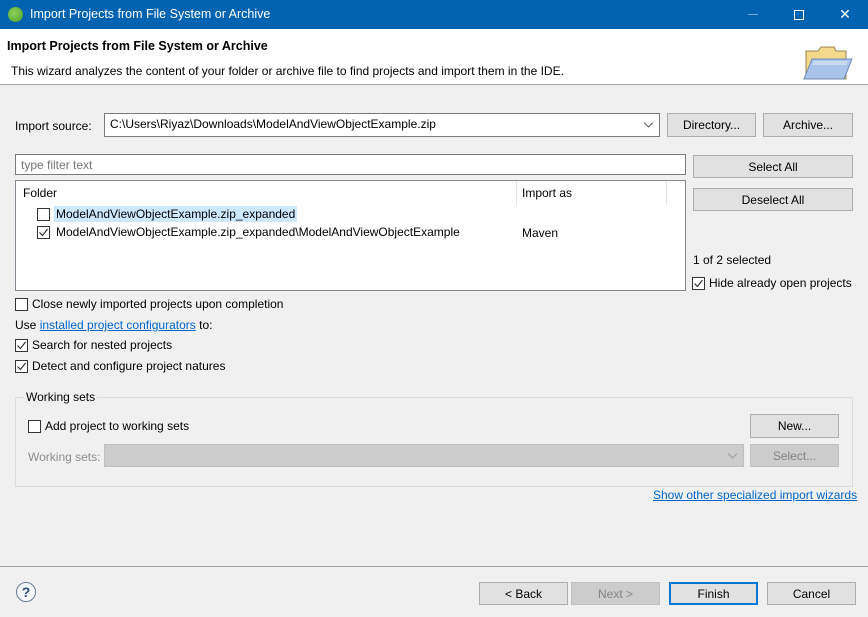  What do you see at coordinates (828, 63) in the screenshot?
I see `open-folder-icon` at bounding box center [828, 63].